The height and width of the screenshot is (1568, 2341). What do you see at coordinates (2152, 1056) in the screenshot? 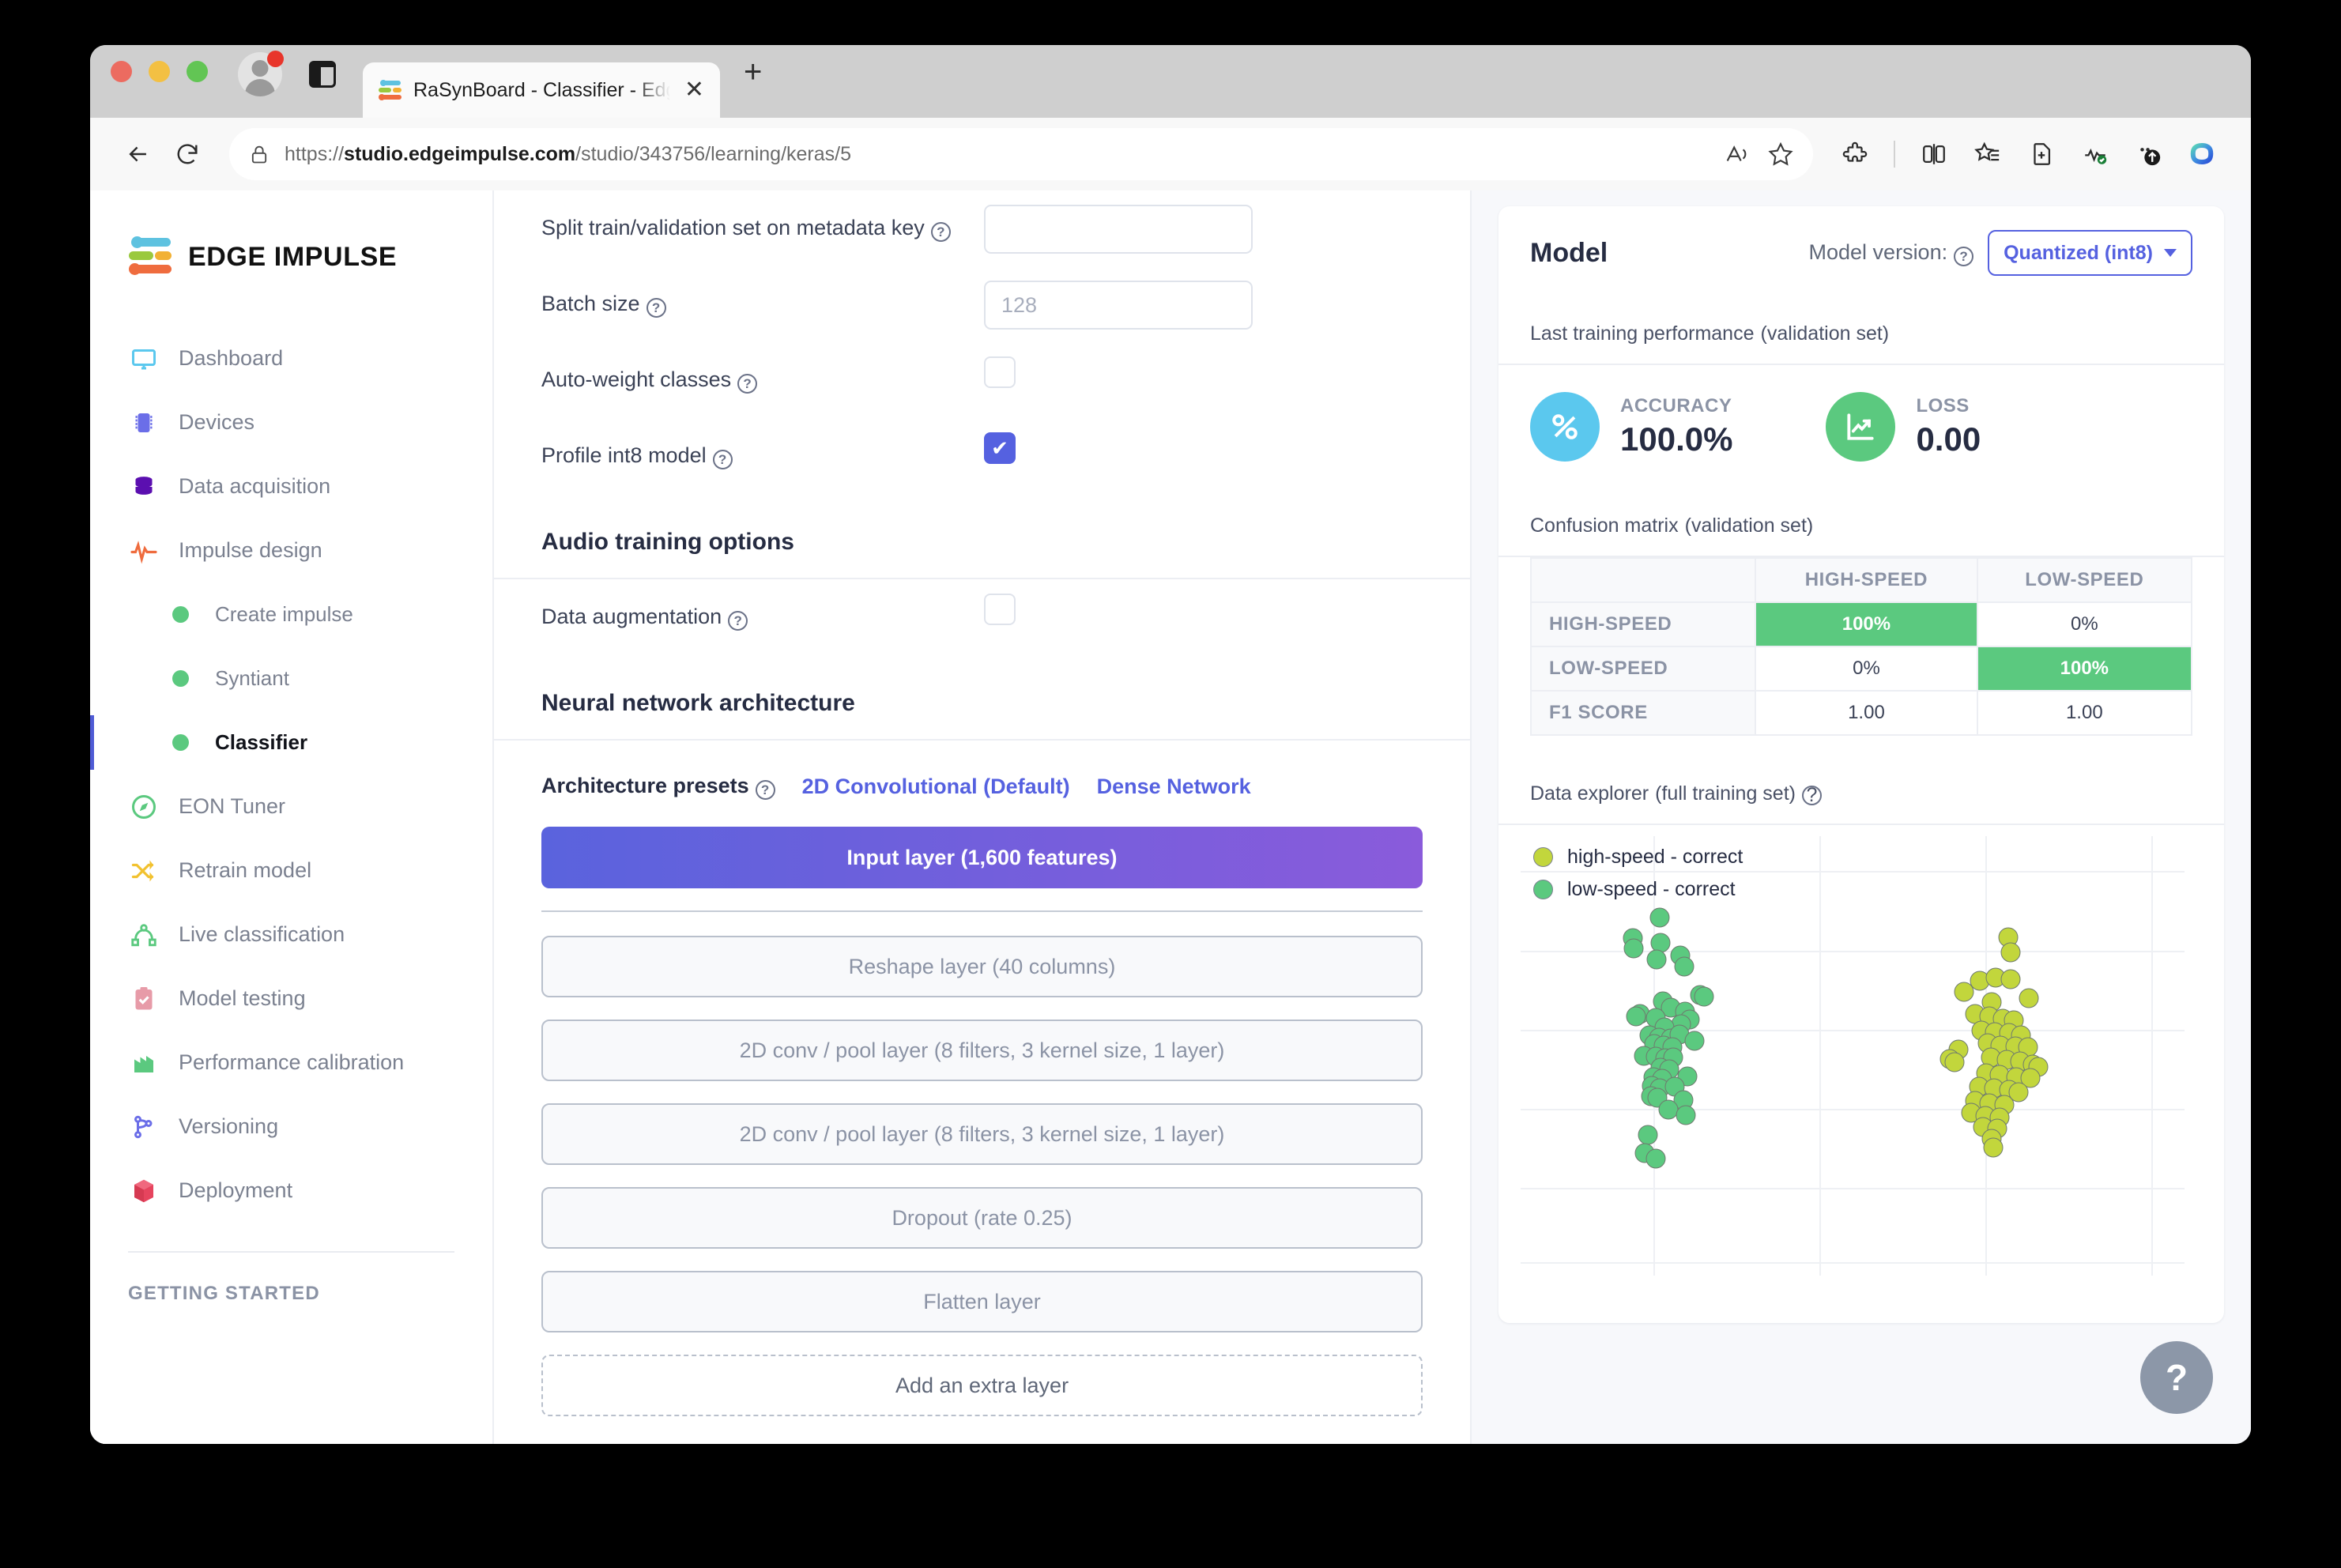
I see `grid-line-vertical` at bounding box center [2152, 1056].